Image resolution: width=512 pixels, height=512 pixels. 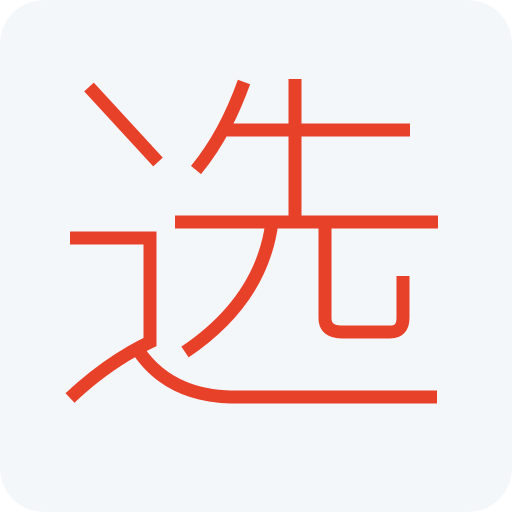 What do you see at coordinates (230, 289) in the screenshot?
I see `glyph-stroke-left-fall` at bounding box center [230, 289].